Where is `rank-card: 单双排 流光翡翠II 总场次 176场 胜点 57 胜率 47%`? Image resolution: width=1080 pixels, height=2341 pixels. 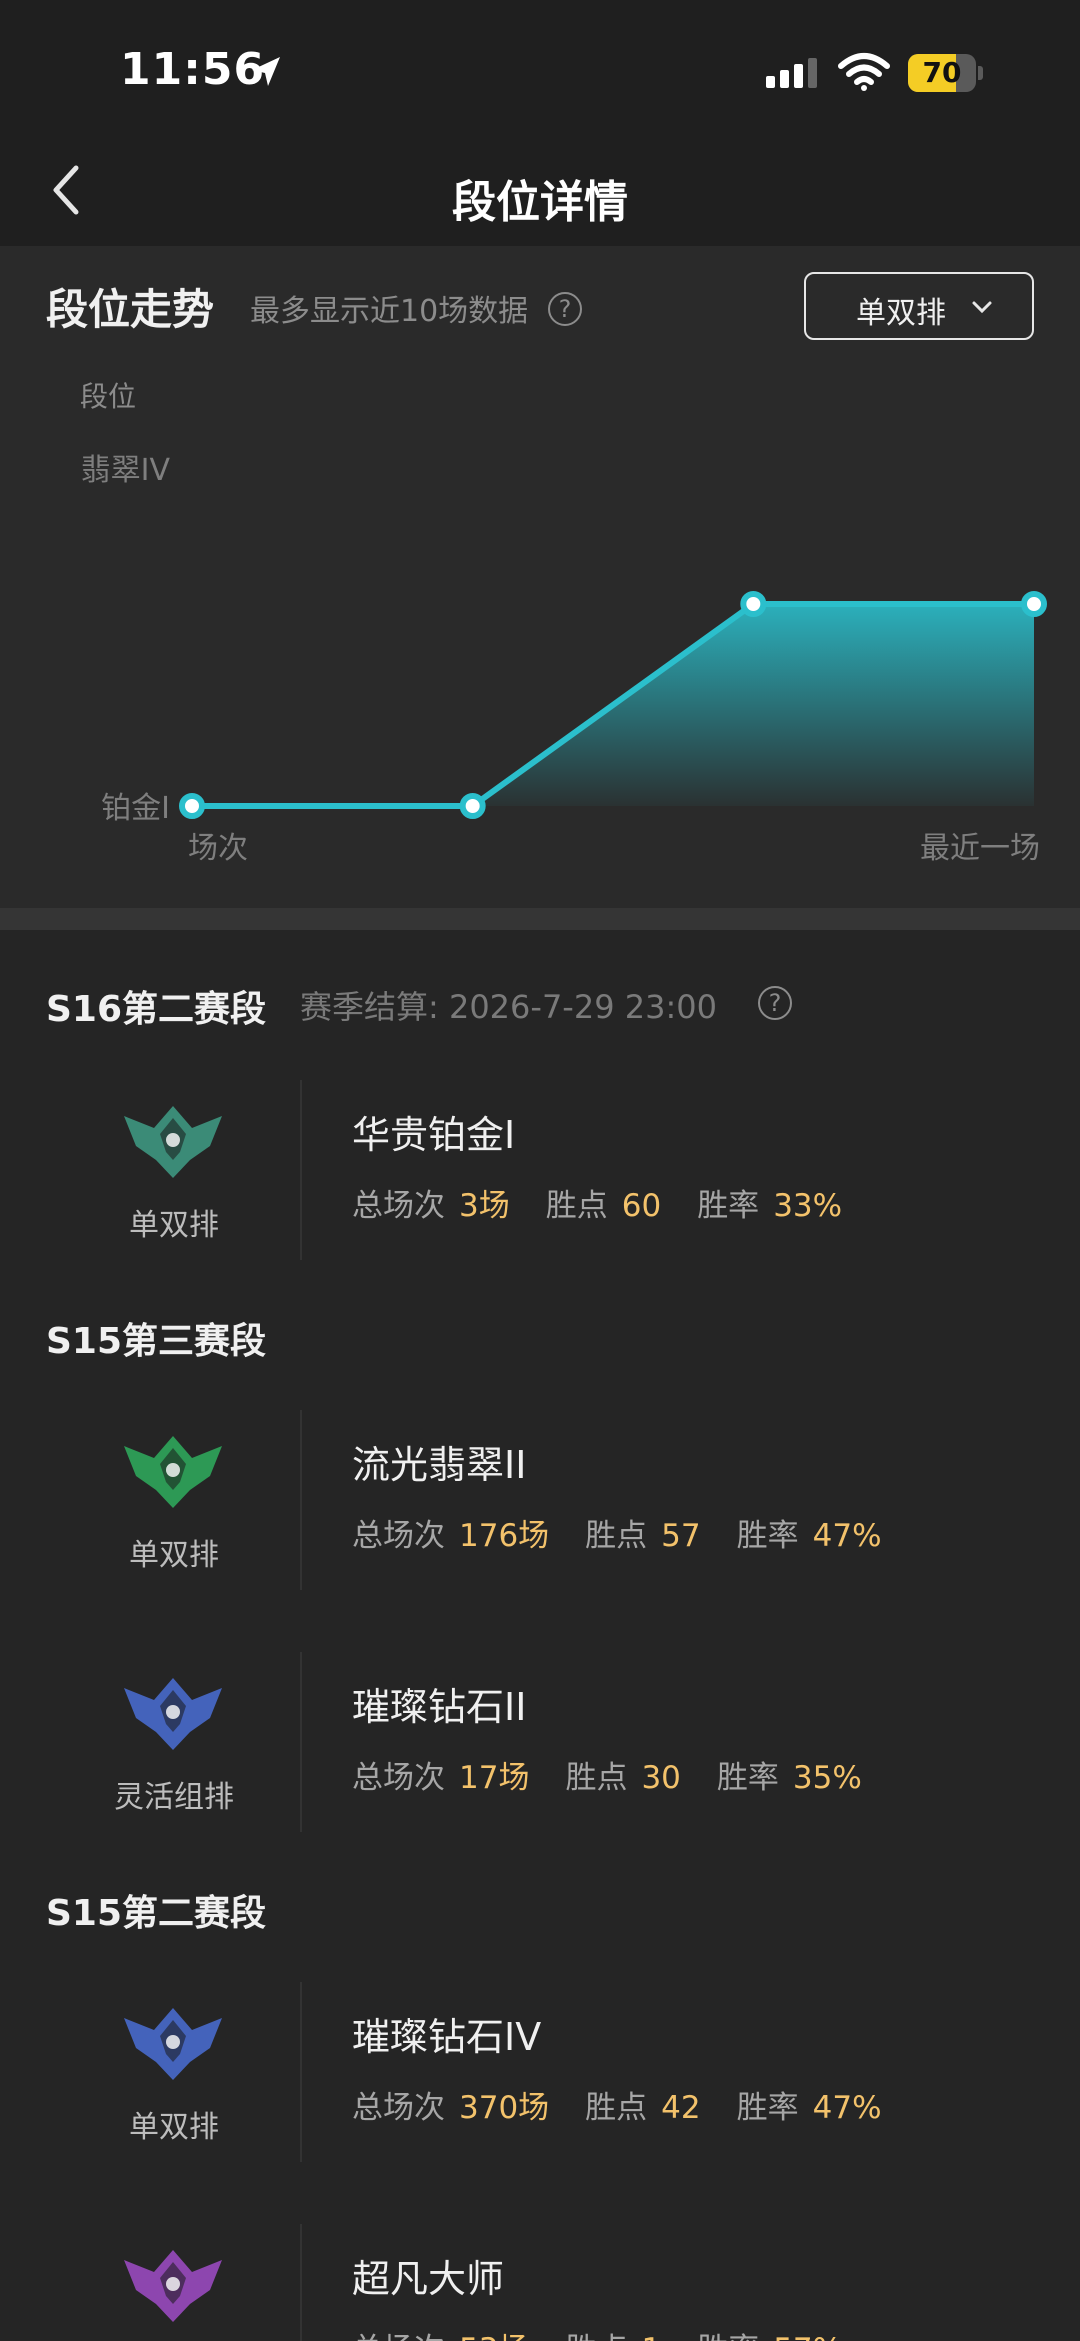 rank-card: 单双排 流光翡翠II 总场次 176场 胜点 57 胜率 47% is located at coordinates (540, 1510).